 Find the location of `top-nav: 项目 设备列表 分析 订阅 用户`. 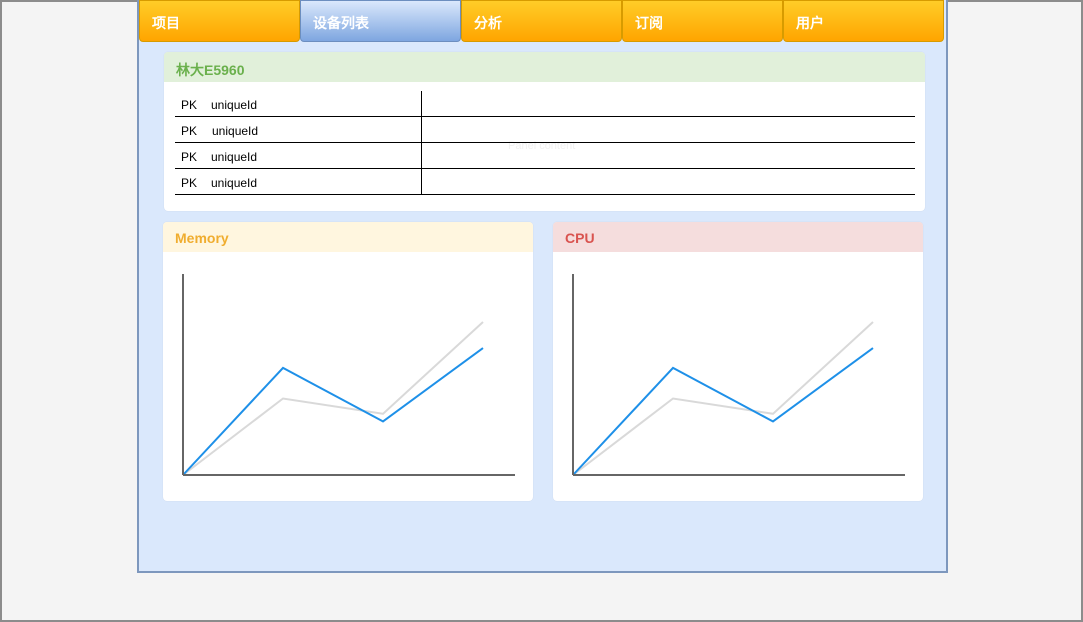

top-nav: 项目 设备列表 分析 订阅 用户 is located at coordinates (542, 21).